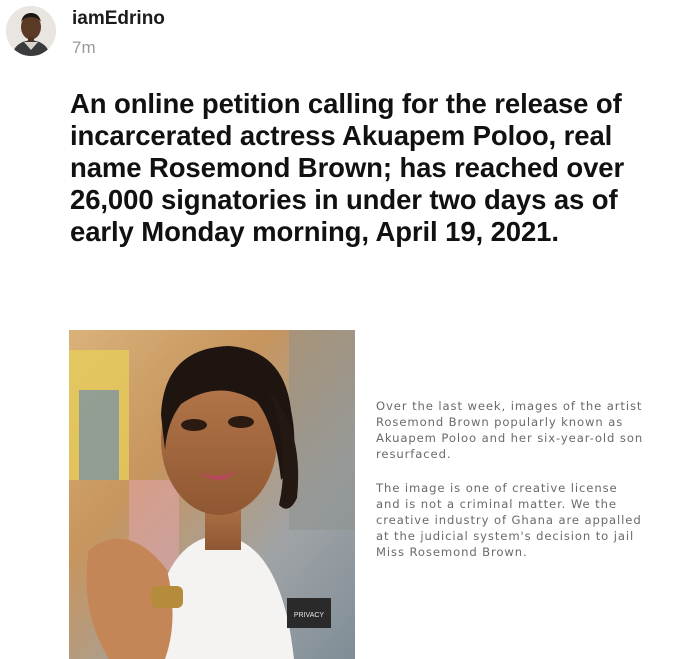 The height and width of the screenshot is (659, 674). Describe the element at coordinates (118, 19) in the screenshot. I see `username: iamEdrino` at that location.